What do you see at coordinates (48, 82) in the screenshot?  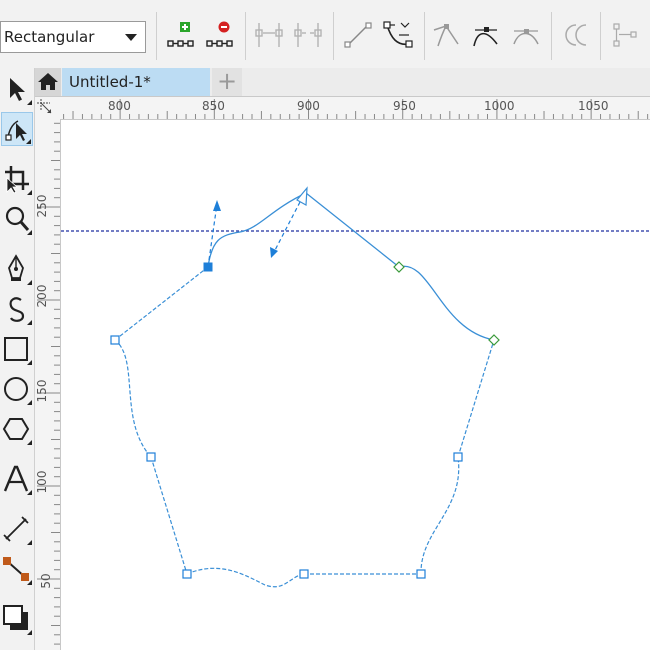 I see `welcome-tab` at bounding box center [48, 82].